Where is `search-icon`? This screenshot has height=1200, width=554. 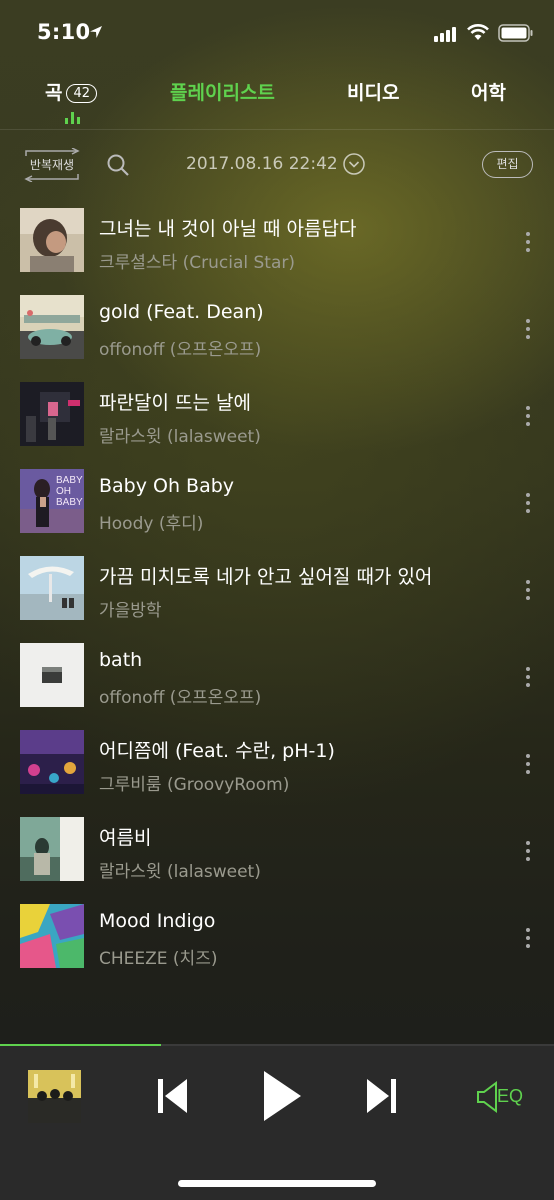 search-icon is located at coordinates (118, 165).